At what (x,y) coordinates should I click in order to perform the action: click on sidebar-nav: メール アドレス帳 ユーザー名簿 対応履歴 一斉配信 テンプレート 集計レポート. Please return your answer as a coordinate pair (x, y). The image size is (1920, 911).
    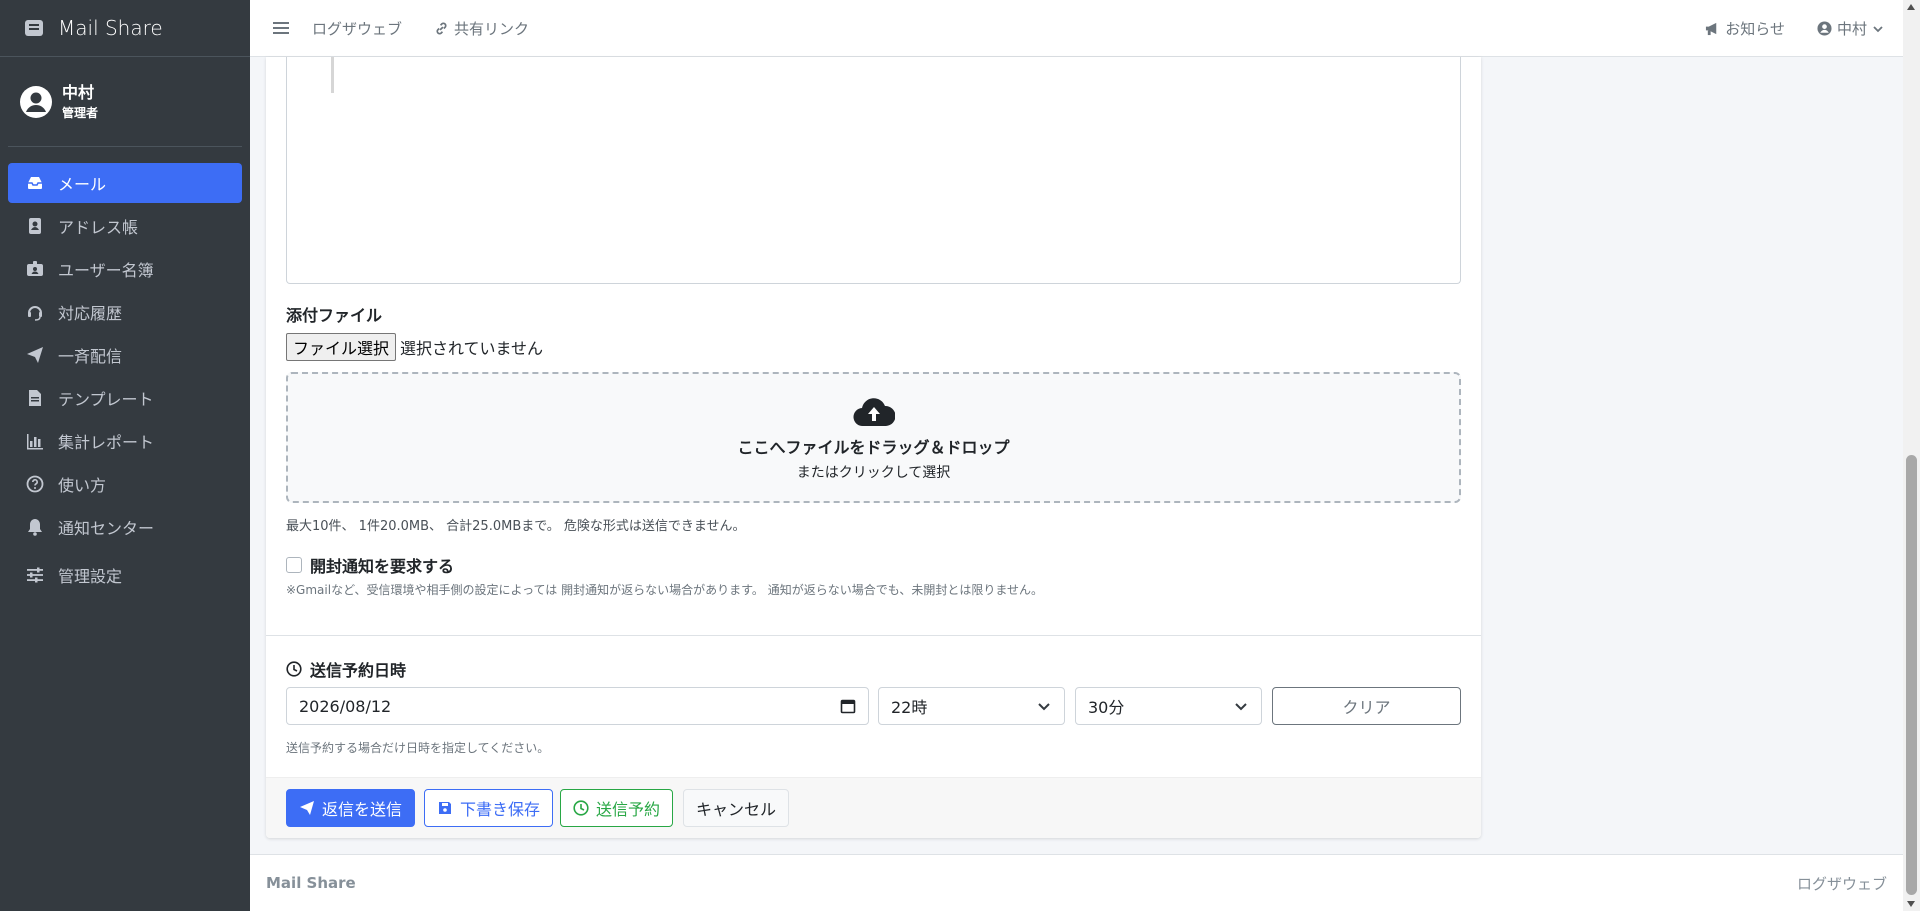
    Looking at the image, I should click on (125, 371).